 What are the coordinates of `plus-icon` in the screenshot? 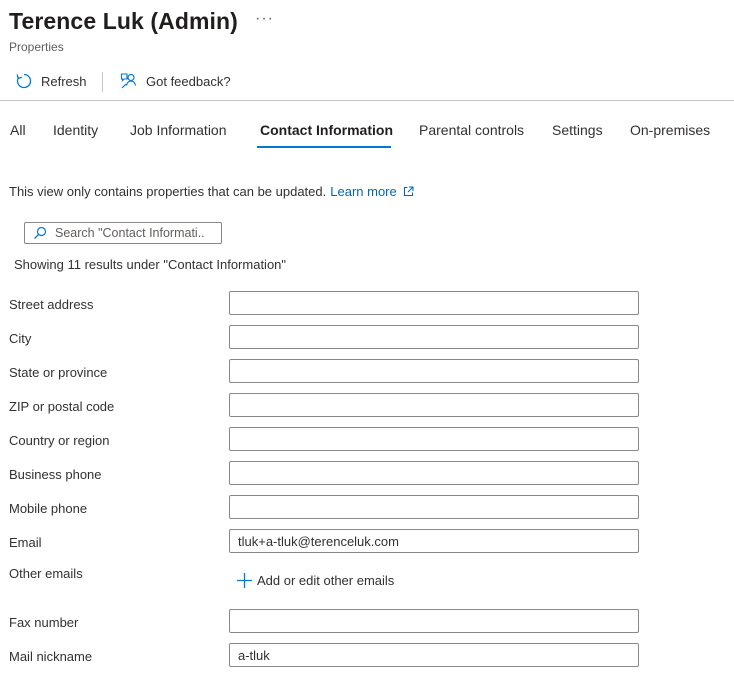 It's located at (244, 580).